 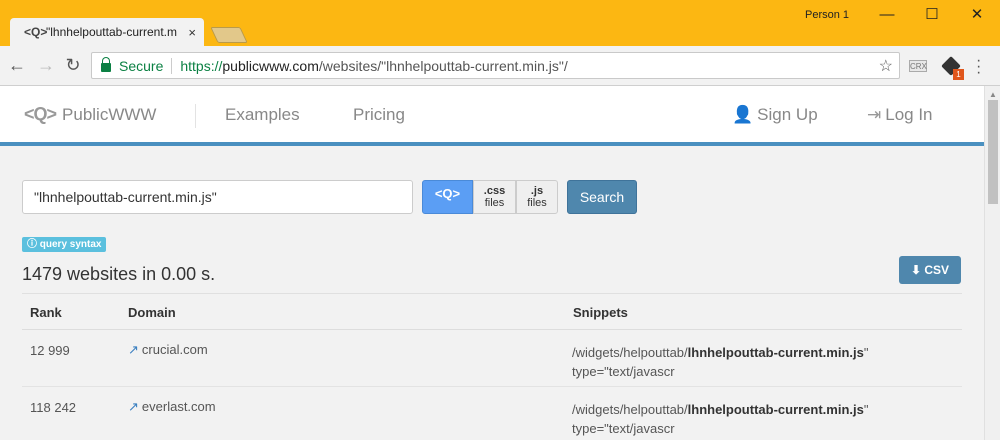 I want to click on logo-text: PublicWWW, so click(x=109, y=114).